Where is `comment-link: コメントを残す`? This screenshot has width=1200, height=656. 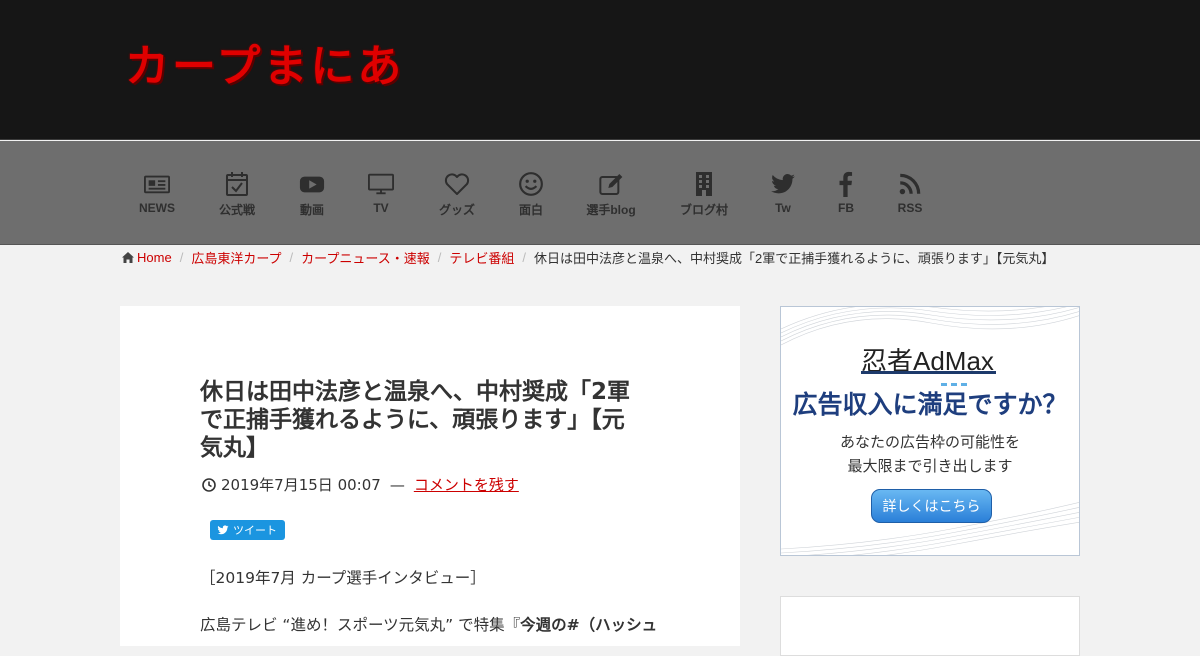
comment-link: コメントを残す is located at coordinates (466, 484).